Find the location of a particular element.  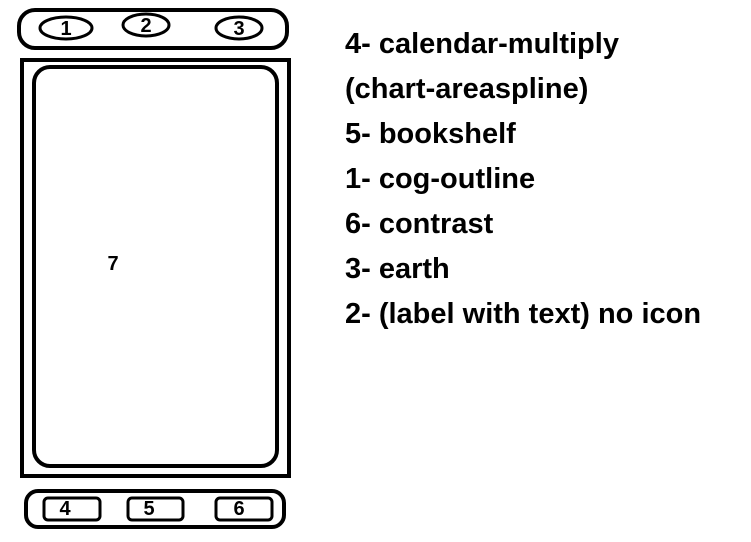

bottom-slot-4-number: 4 is located at coordinates (65, 509).